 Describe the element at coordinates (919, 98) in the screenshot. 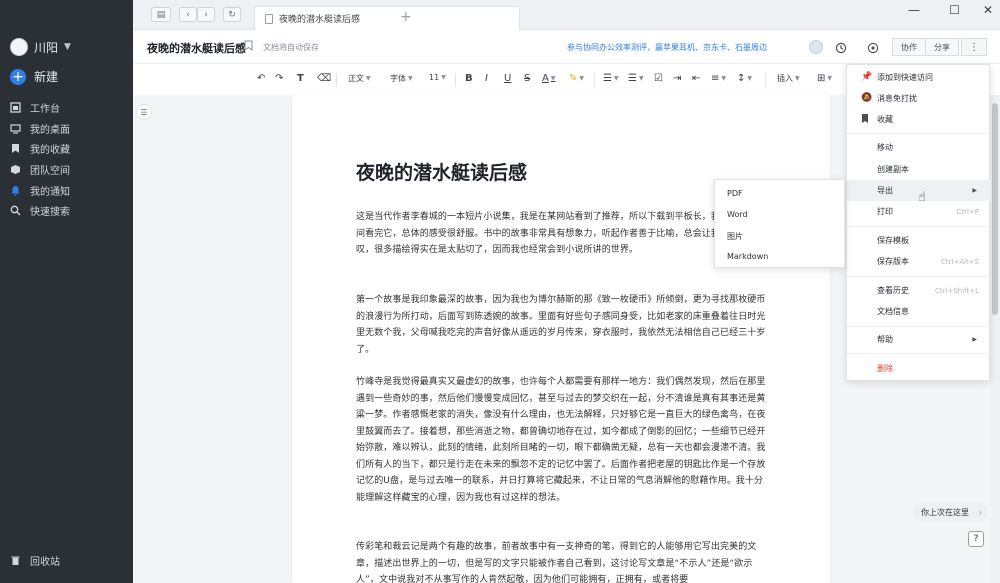

I see `menu-item-mute: 🔕 消息免打扰` at that location.